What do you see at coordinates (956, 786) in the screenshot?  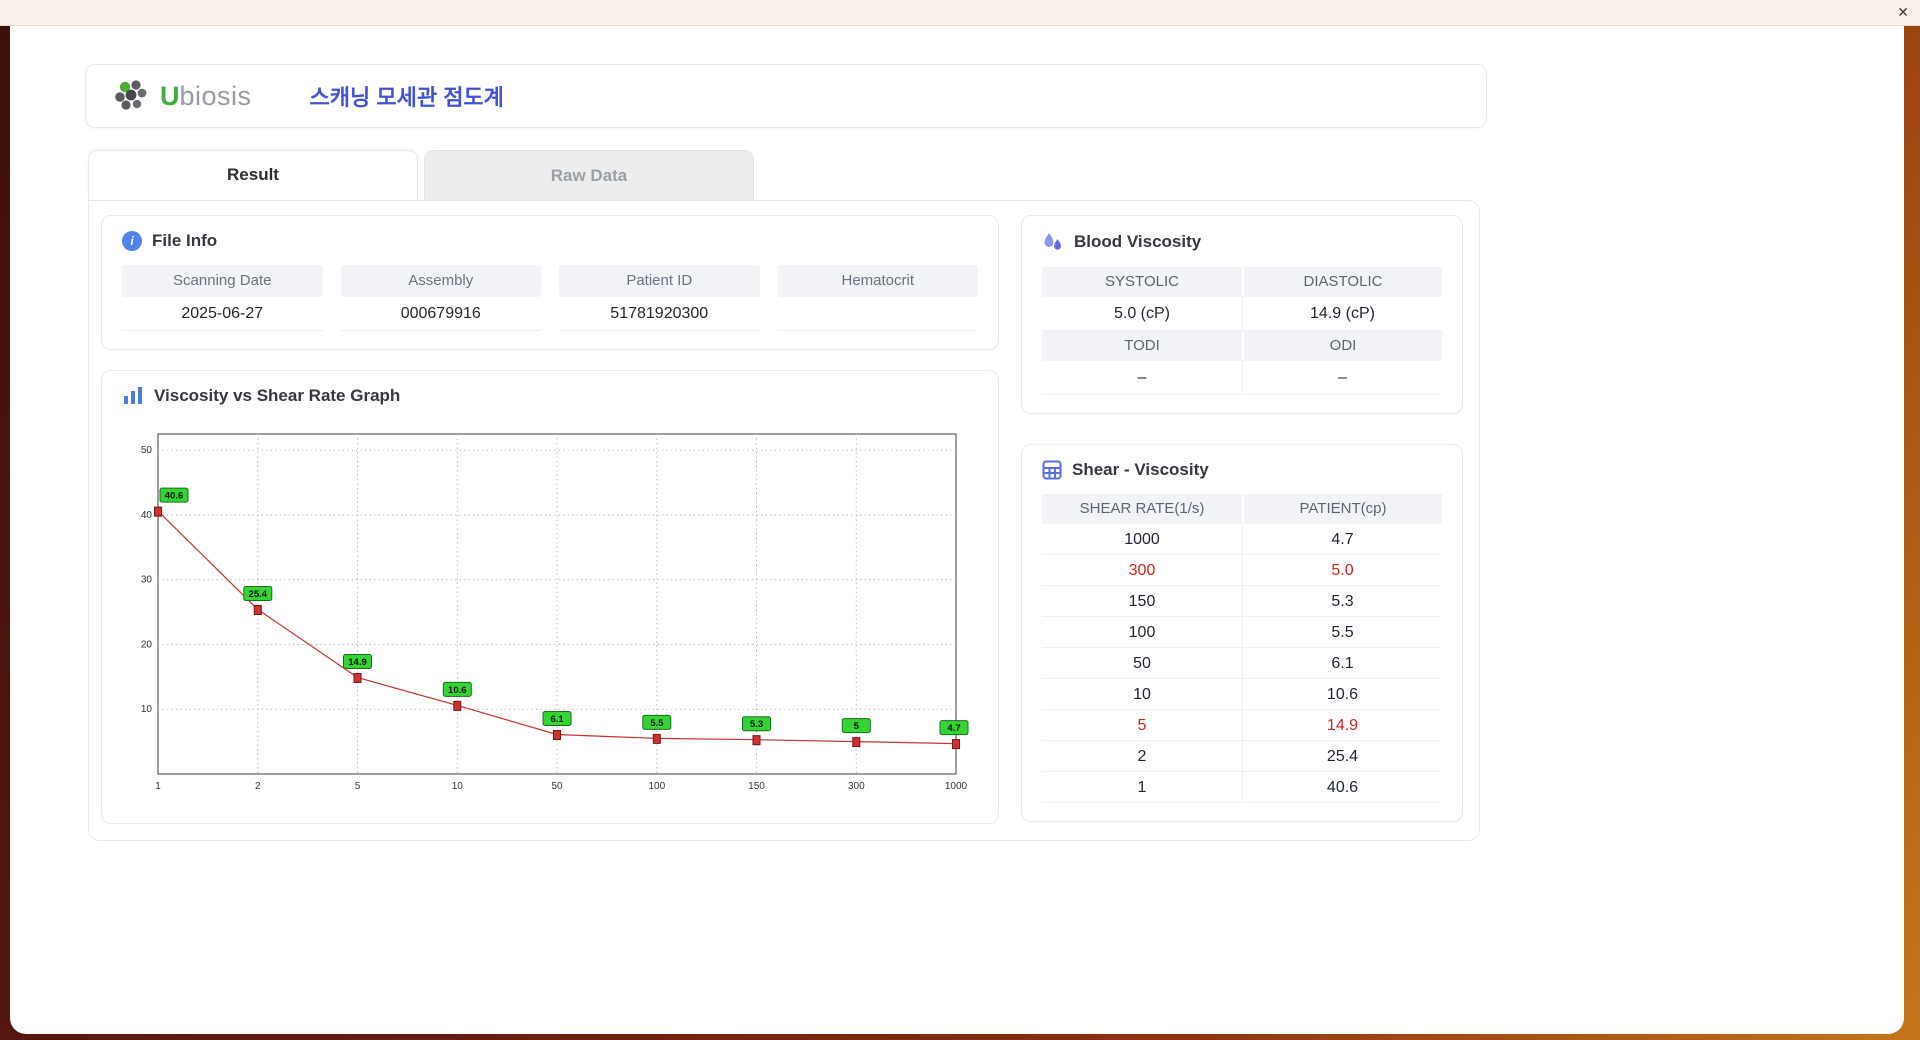 I see `svg-text: 1000` at bounding box center [956, 786].